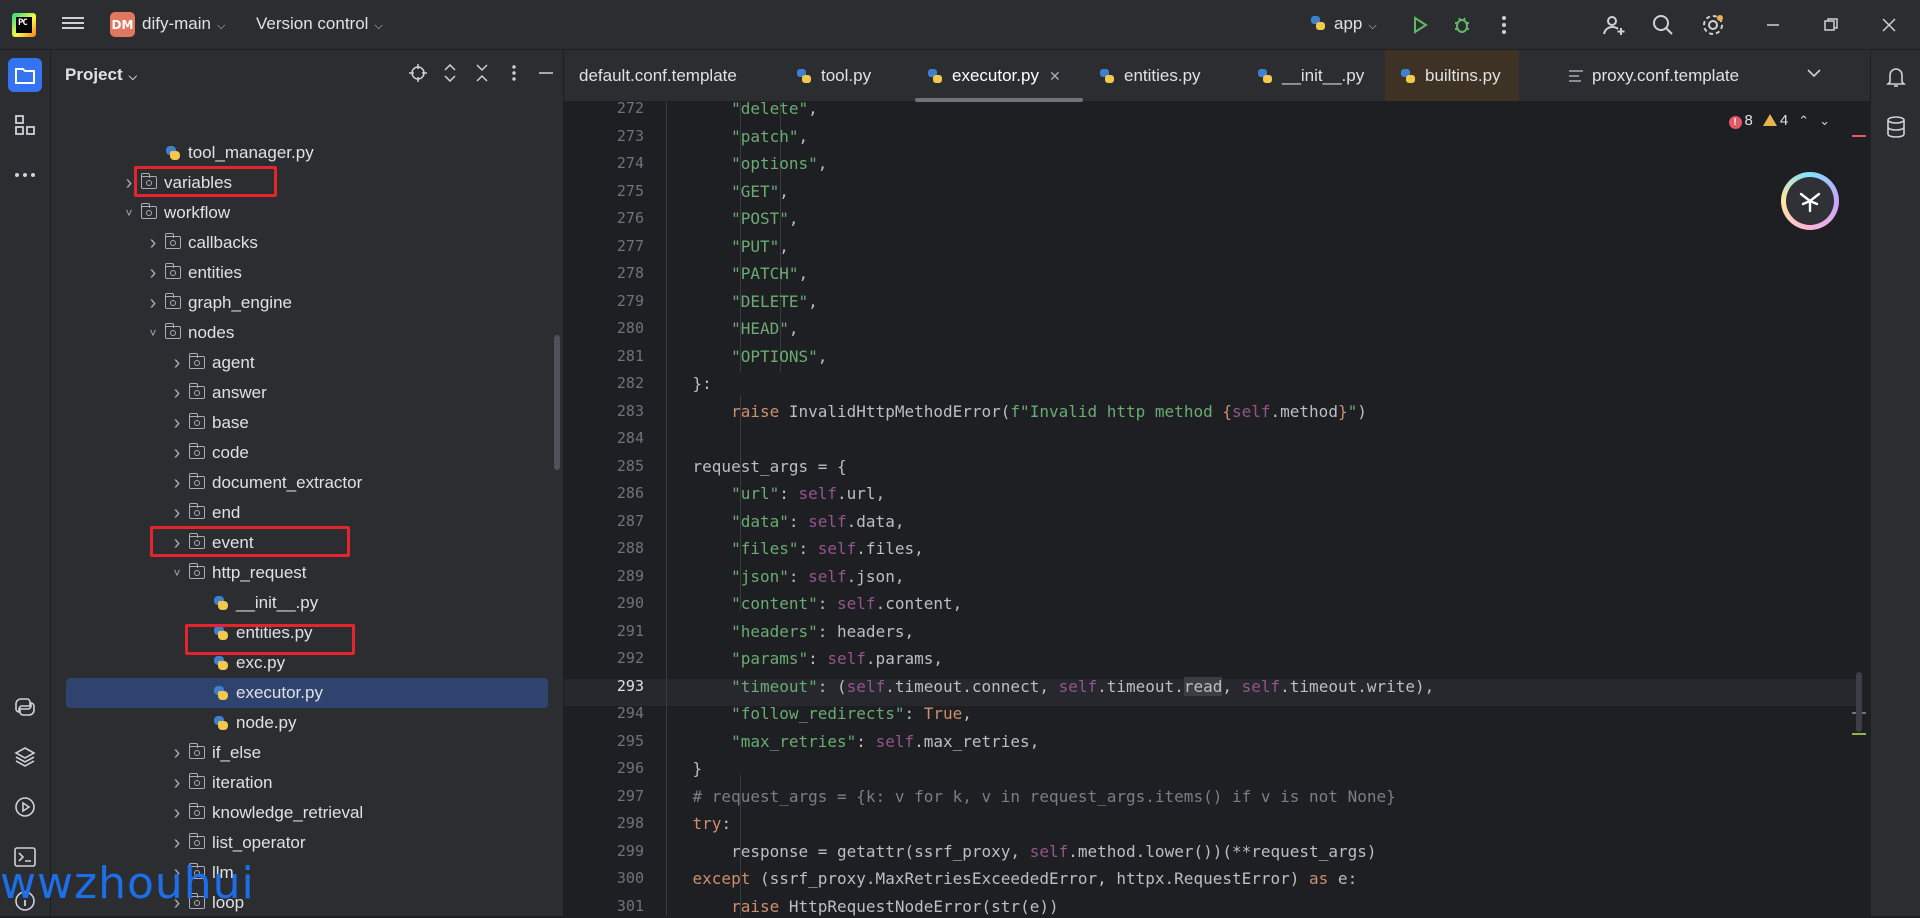 The width and height of the screenshot is (1920, 918). I want to click on tab-executor.py: executor.py ✕, so click(995, 75).